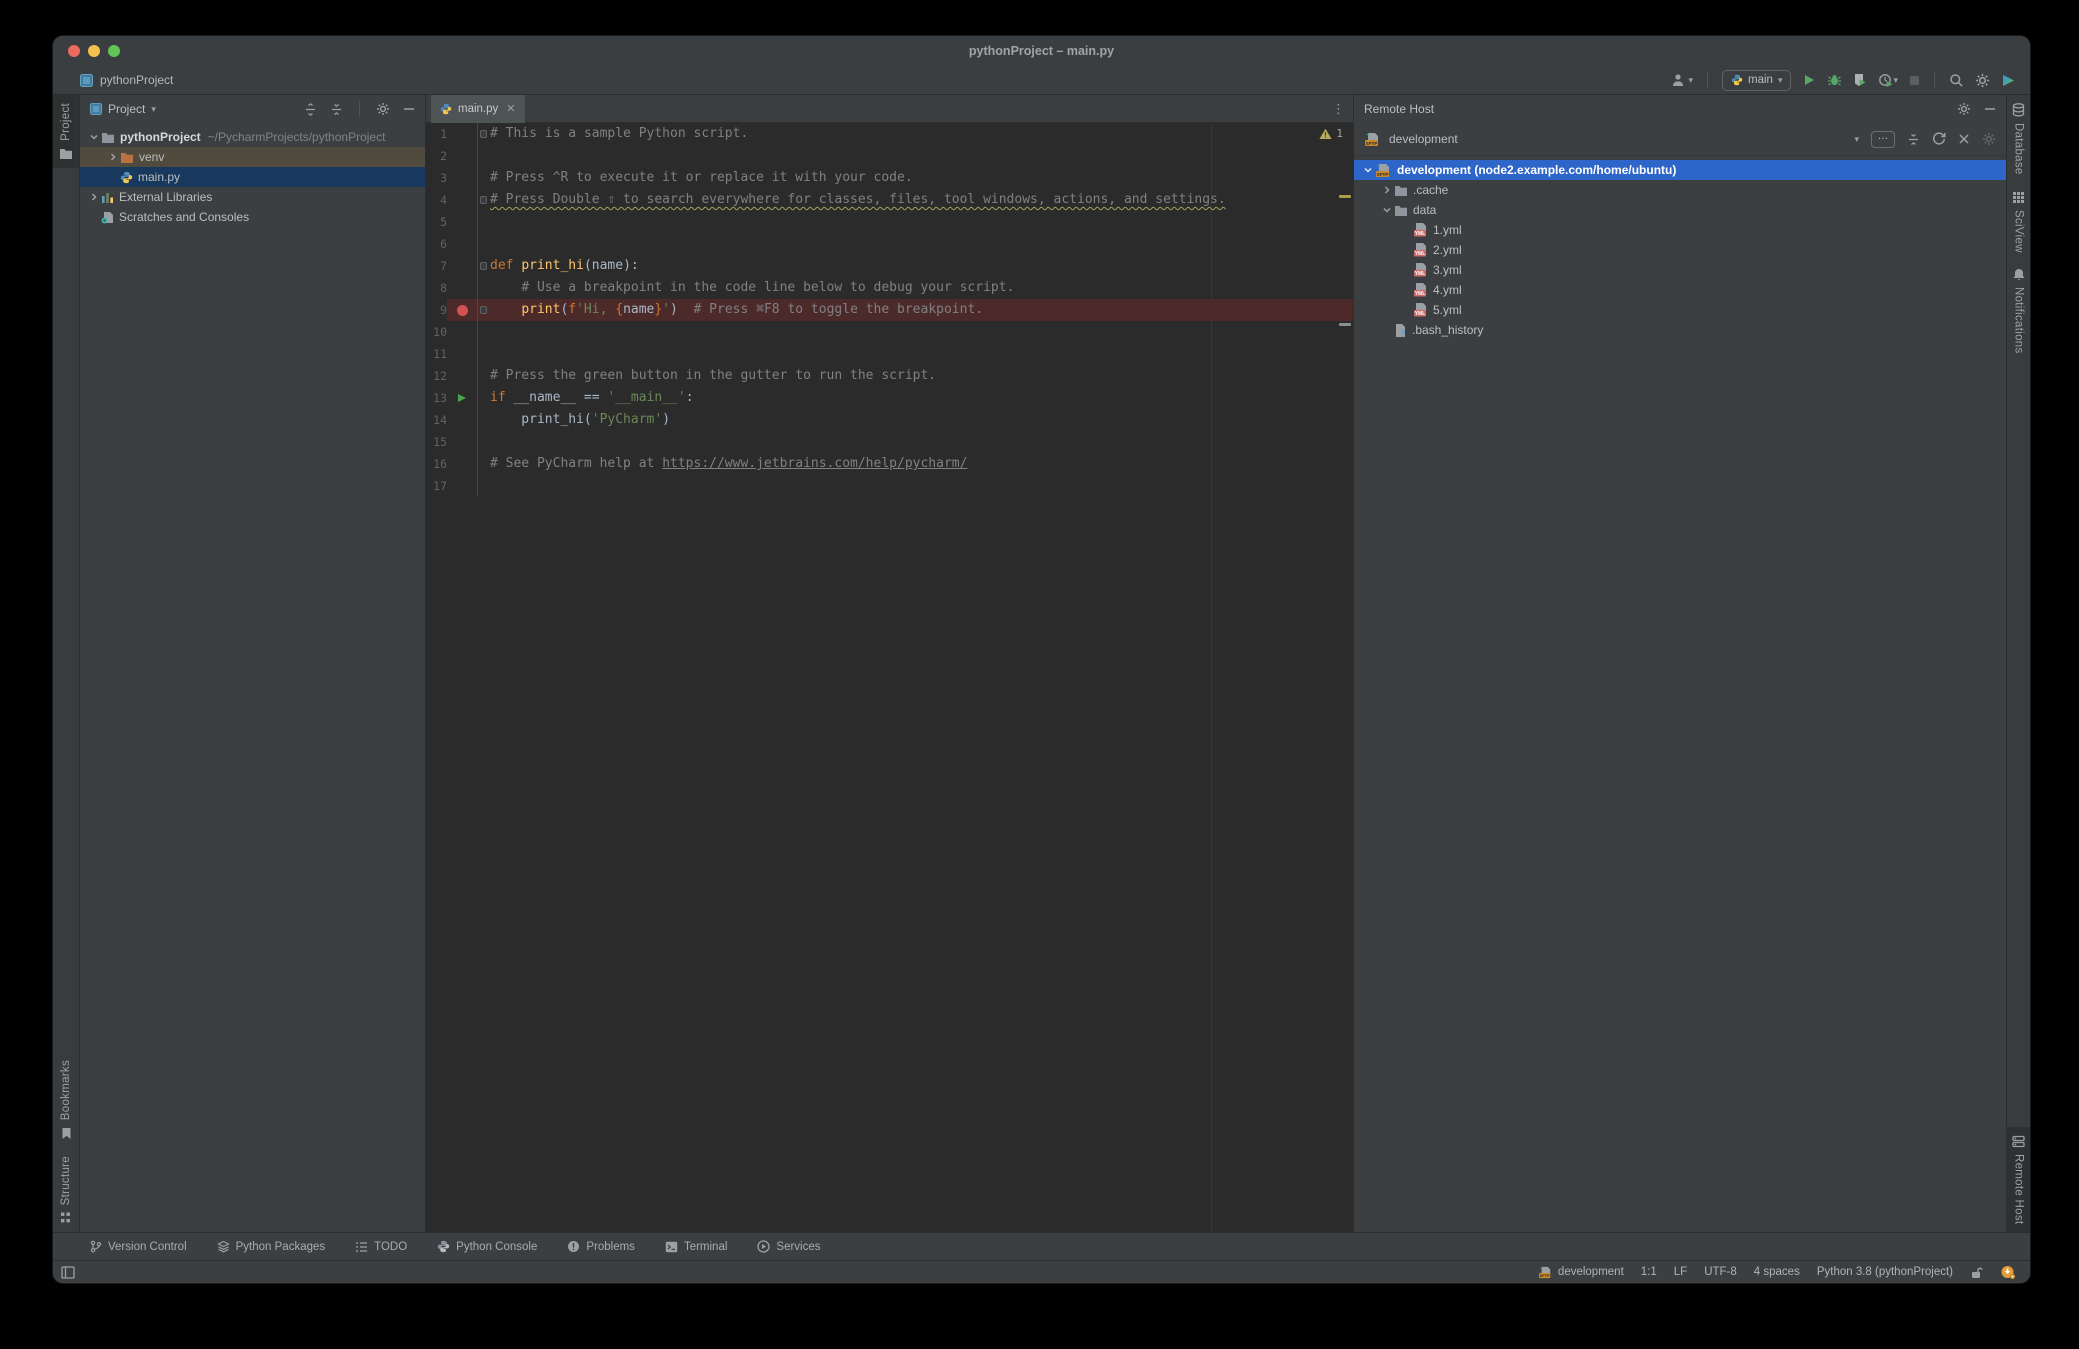 The width and height of the screenshot is (2079, 1349). I want to click on tree-row: venv, so click(252, 157).